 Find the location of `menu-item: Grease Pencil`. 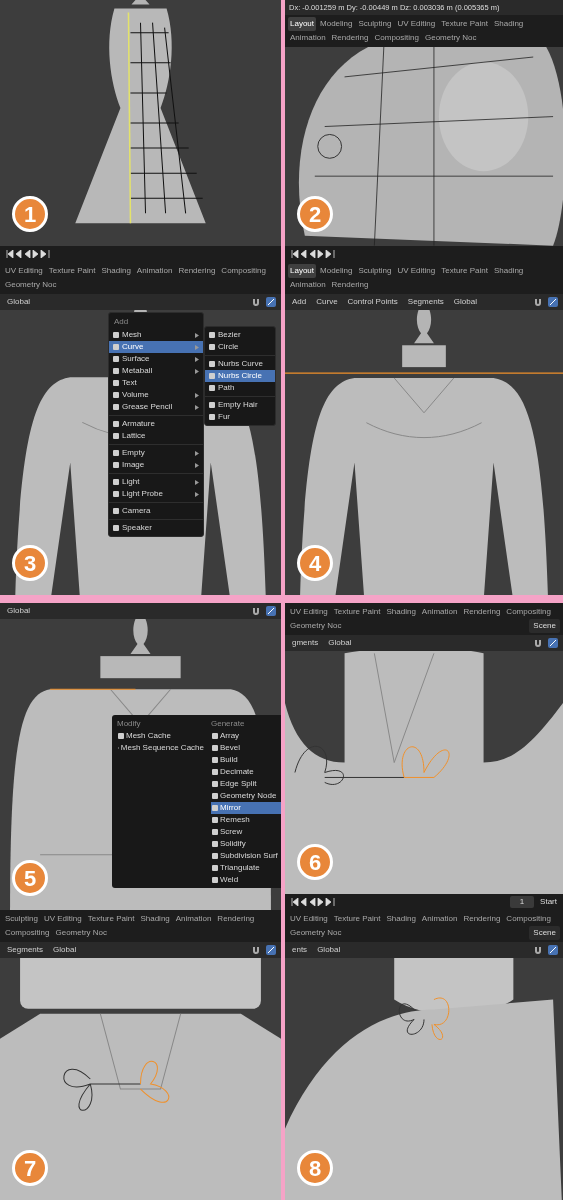

menu-item: Grease Pencil is located at coordinates (156, 407).